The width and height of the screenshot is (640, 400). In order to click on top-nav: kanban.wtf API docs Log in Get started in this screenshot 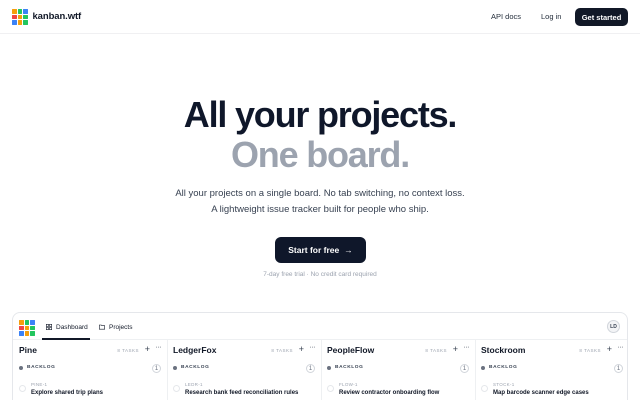, I will do `click(320, 17)`.